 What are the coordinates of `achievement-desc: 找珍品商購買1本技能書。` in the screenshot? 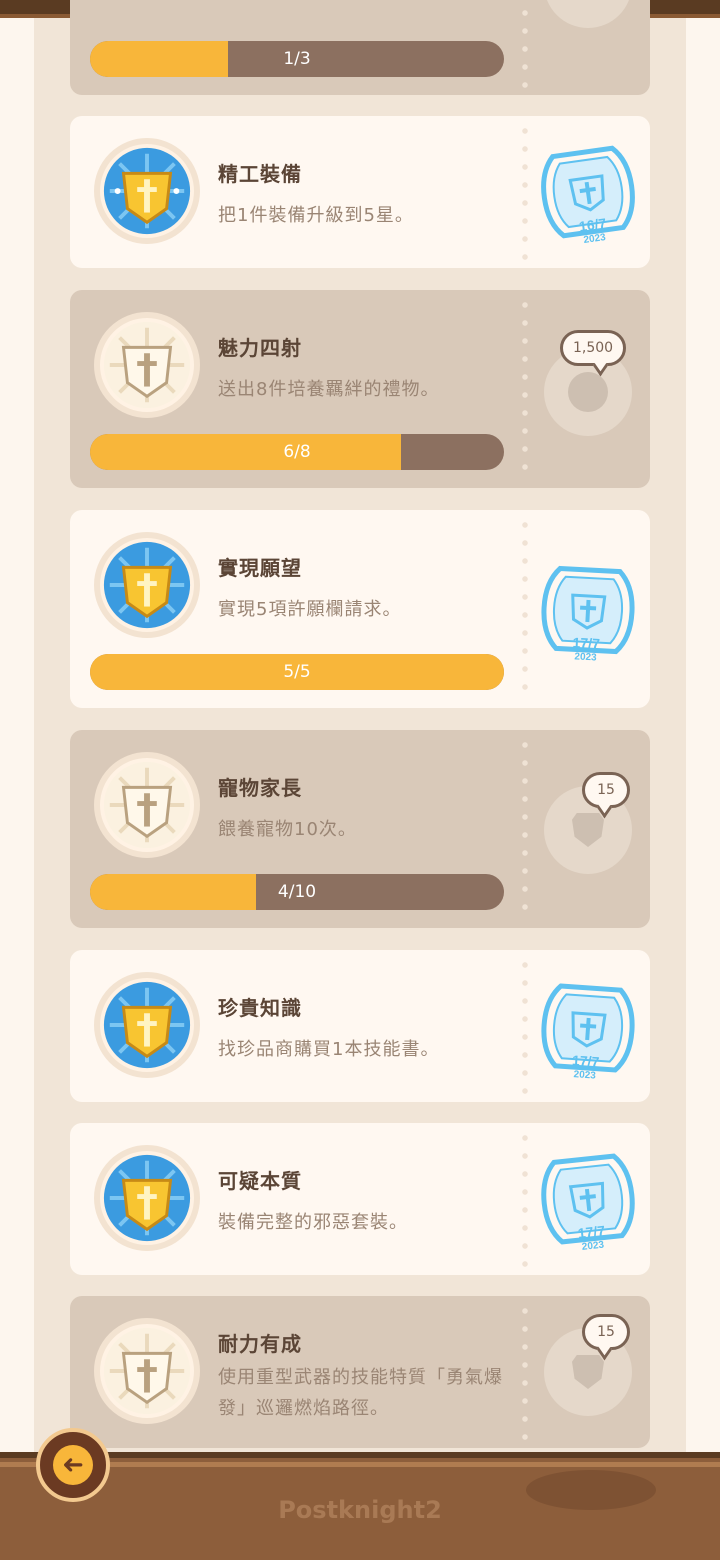 It's located at (329, 1049).